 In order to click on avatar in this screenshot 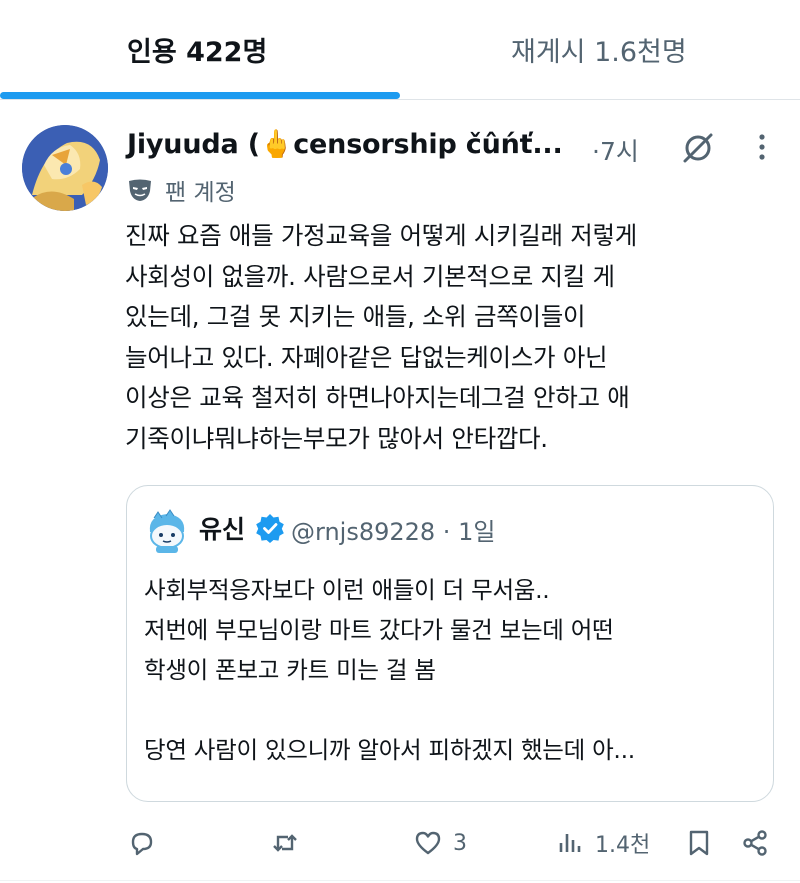, I will do `click(65, 168)`.